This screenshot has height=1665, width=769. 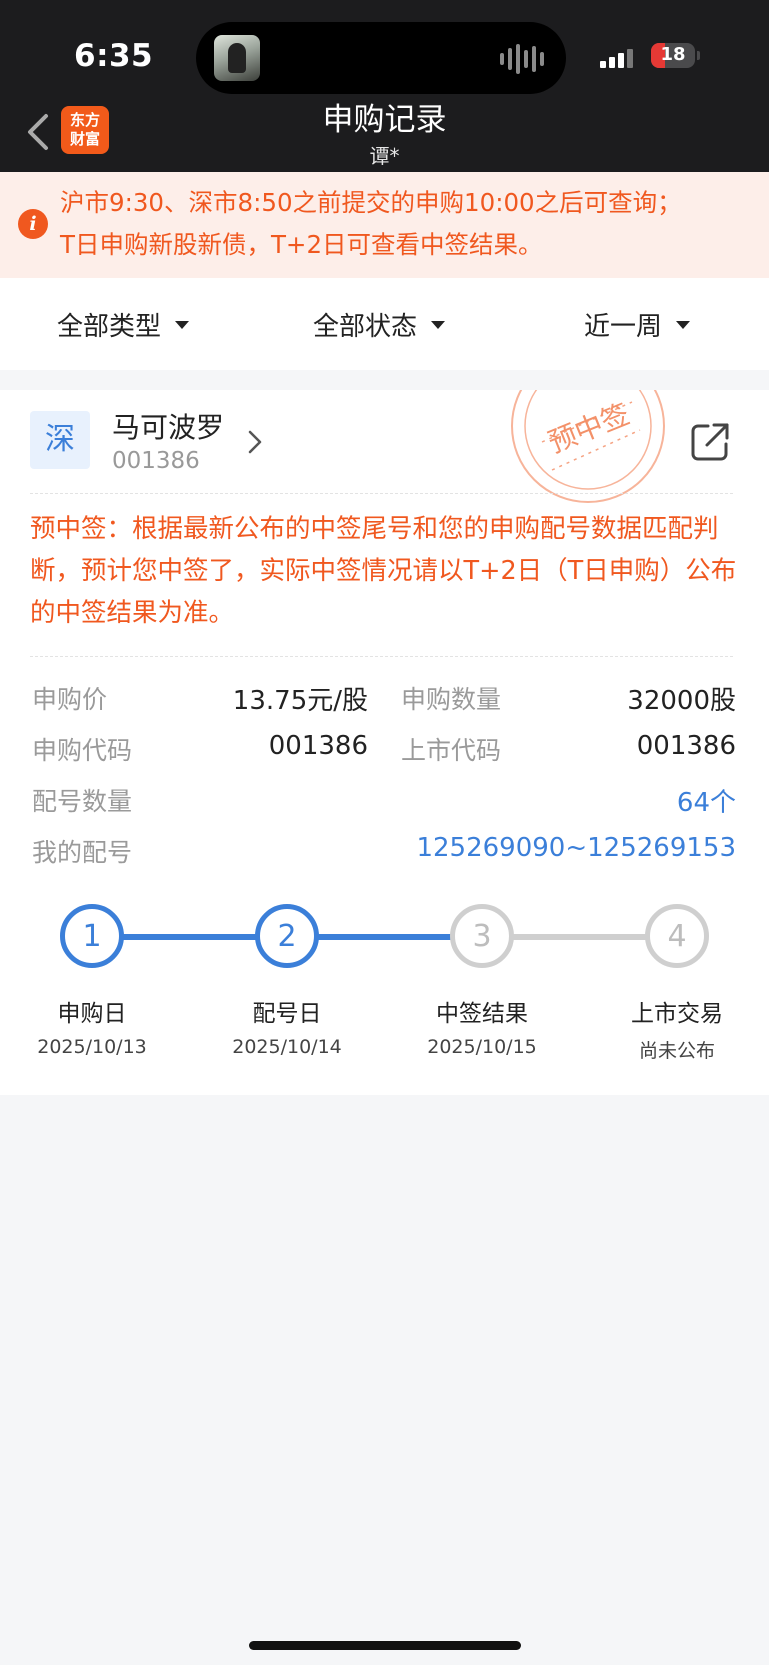 I want to click on stock-code: 001386, so click(x=156, y=461).